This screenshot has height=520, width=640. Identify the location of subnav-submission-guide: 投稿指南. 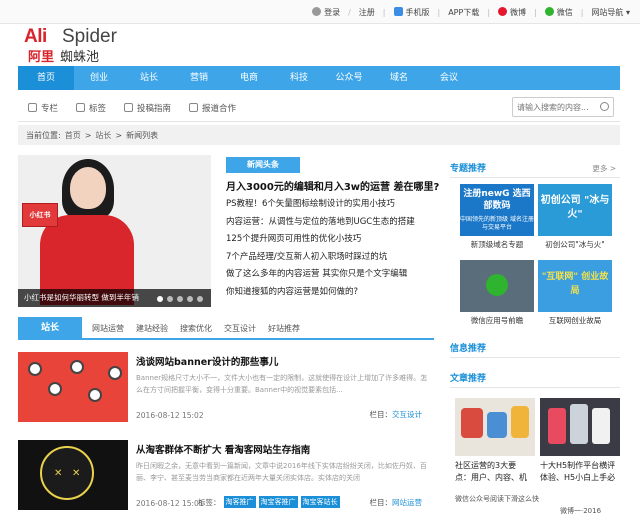
(147, 108).